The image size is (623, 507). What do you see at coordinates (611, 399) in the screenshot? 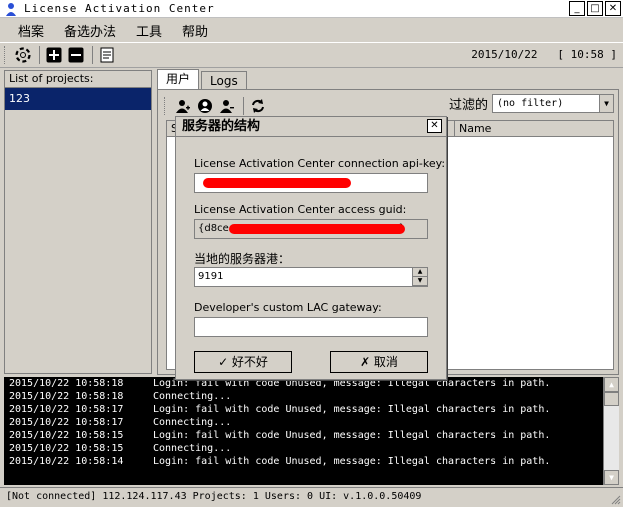
I see `scroll-thumb` at bounding box center [611, 399].